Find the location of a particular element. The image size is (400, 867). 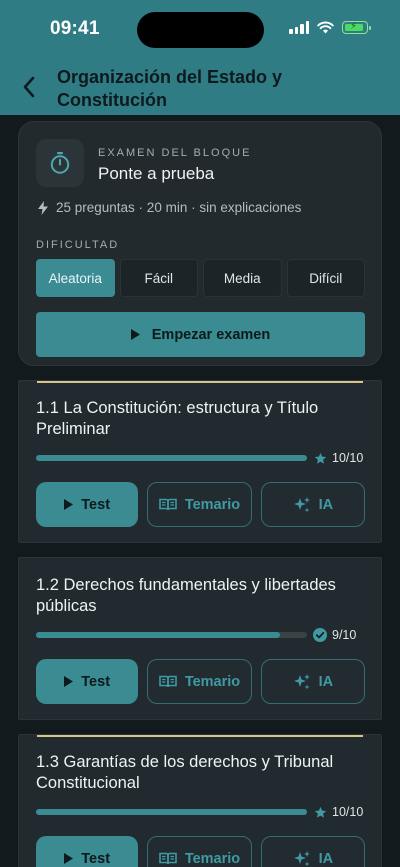

chevron-left-icon is located at coordinates (29, 87).